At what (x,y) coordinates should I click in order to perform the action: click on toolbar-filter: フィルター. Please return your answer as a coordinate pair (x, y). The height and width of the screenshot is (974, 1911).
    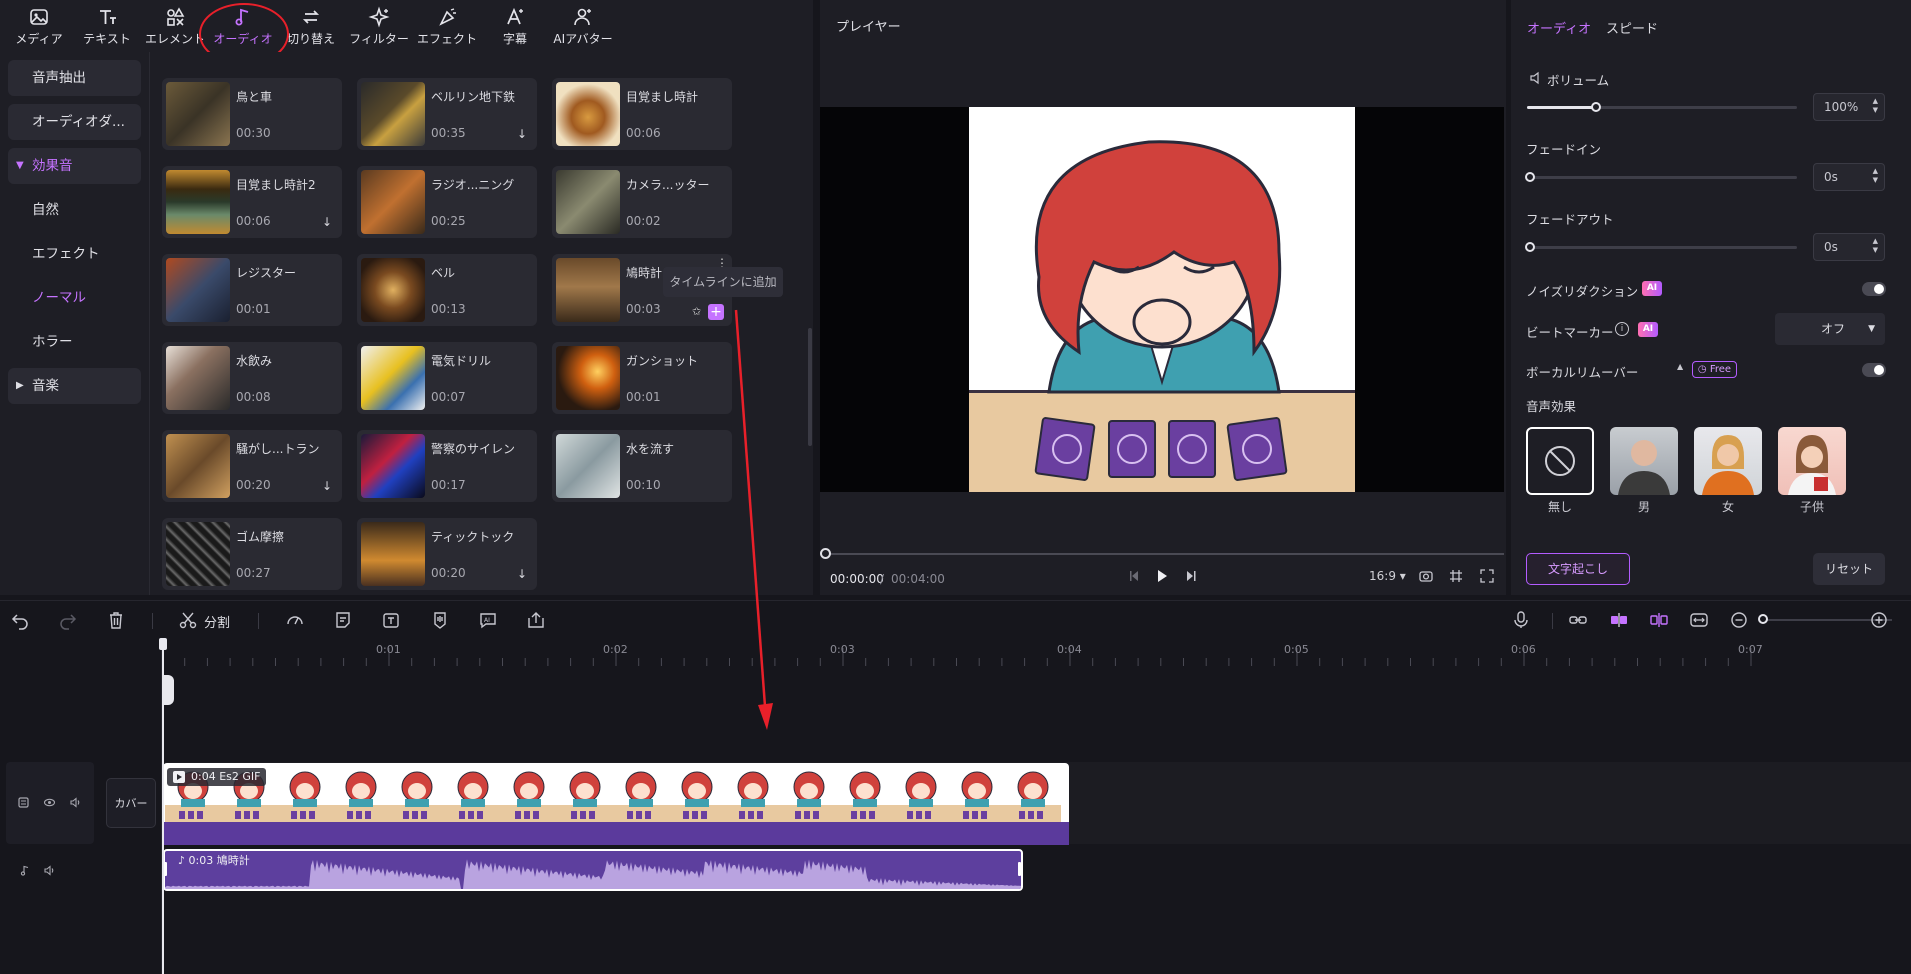
    Looking at the image, I should click on (379, 28).